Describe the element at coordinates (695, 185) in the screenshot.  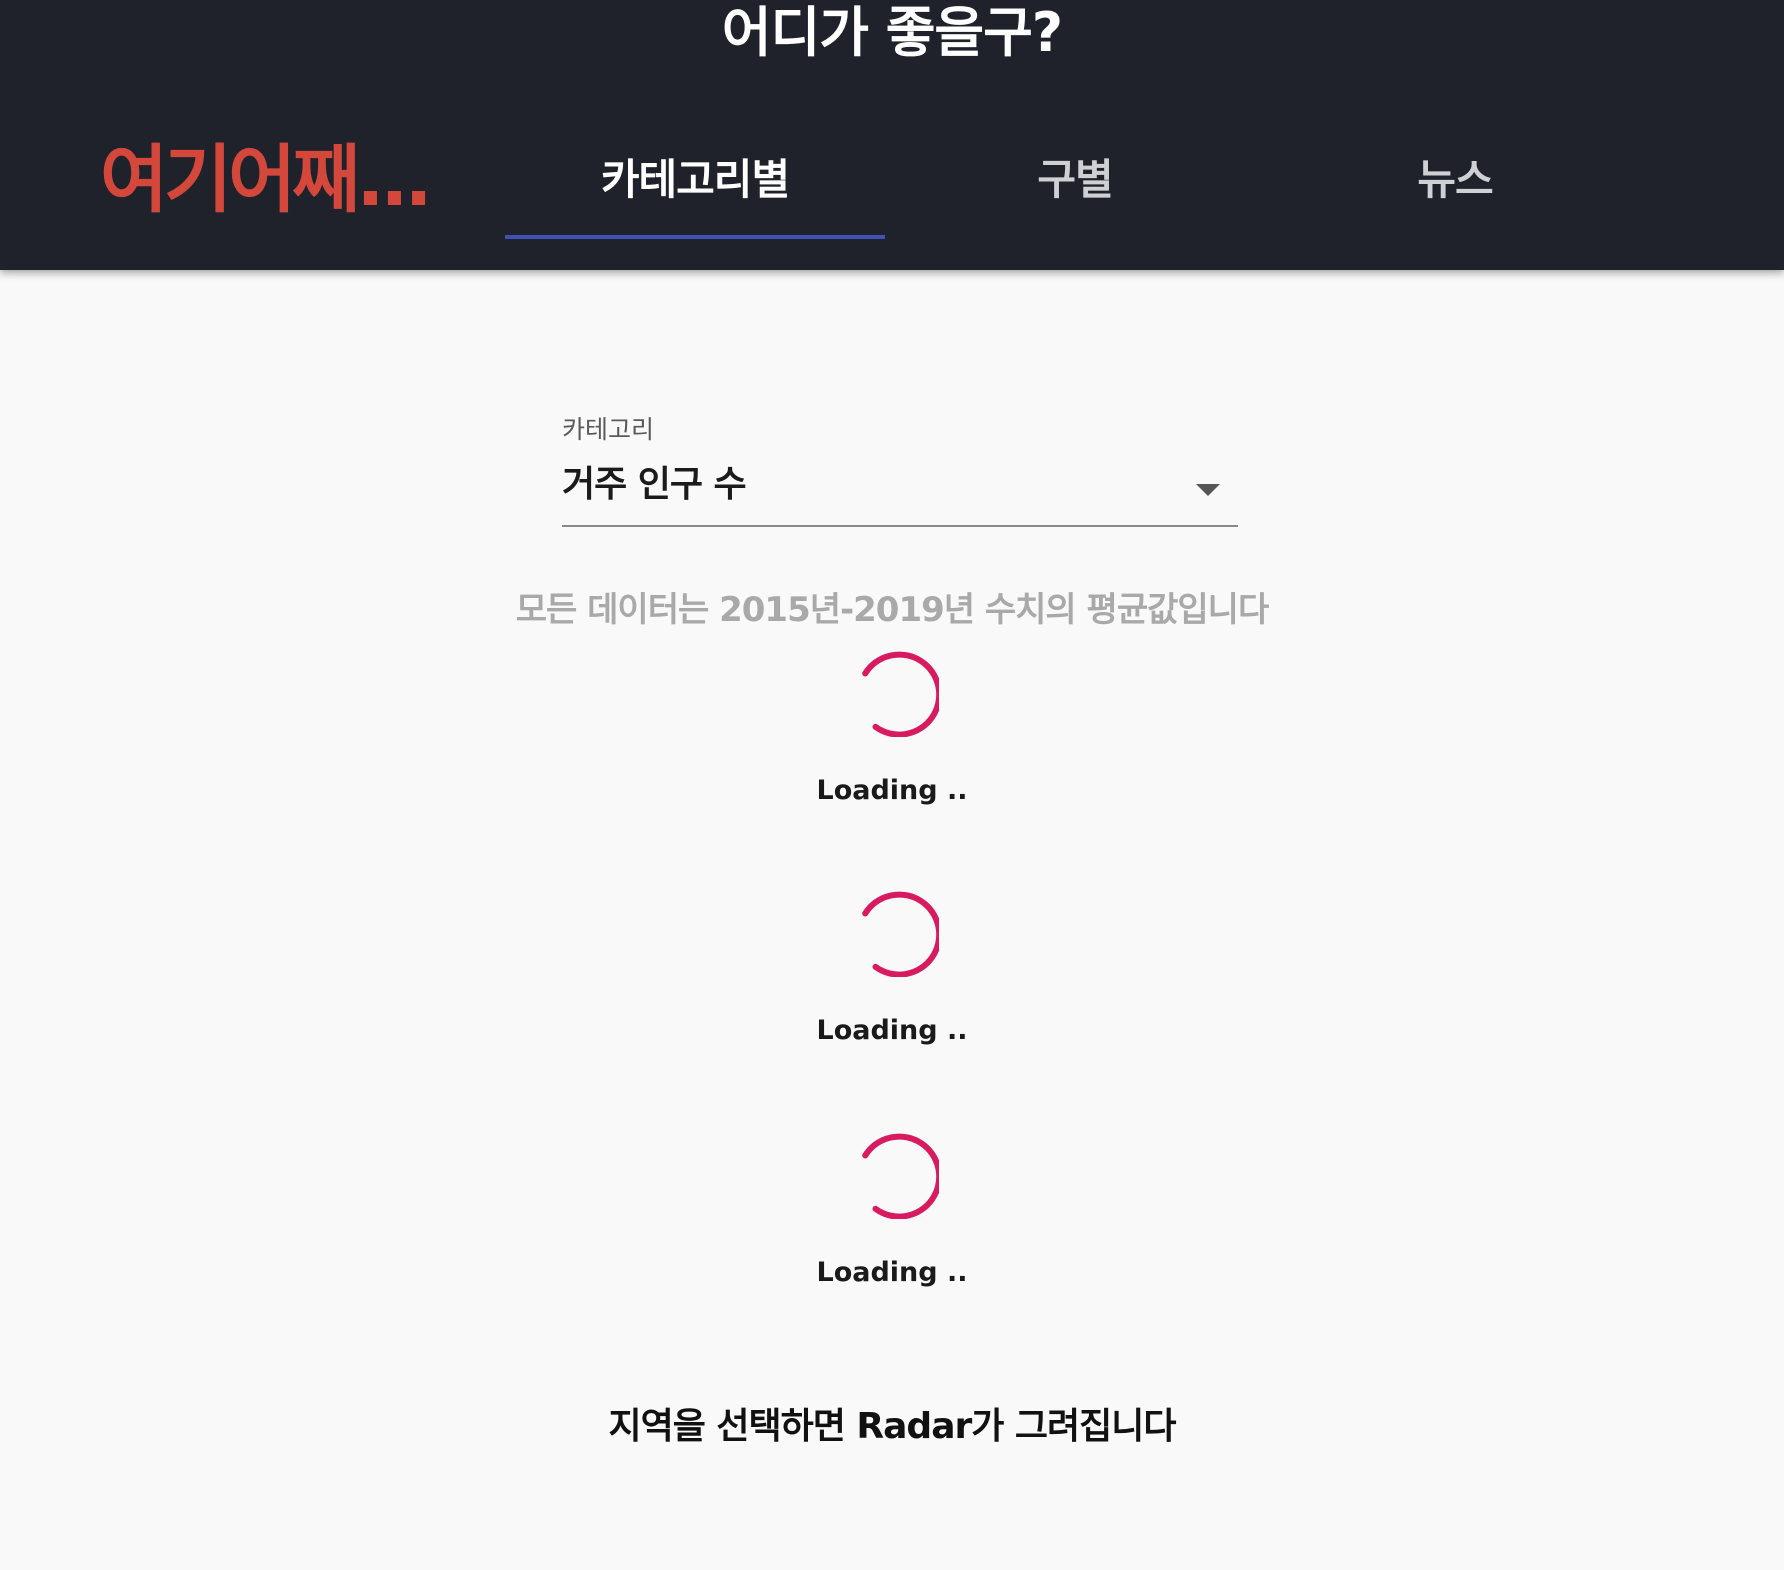
I see `tab-category: 카테고리별` at that location.